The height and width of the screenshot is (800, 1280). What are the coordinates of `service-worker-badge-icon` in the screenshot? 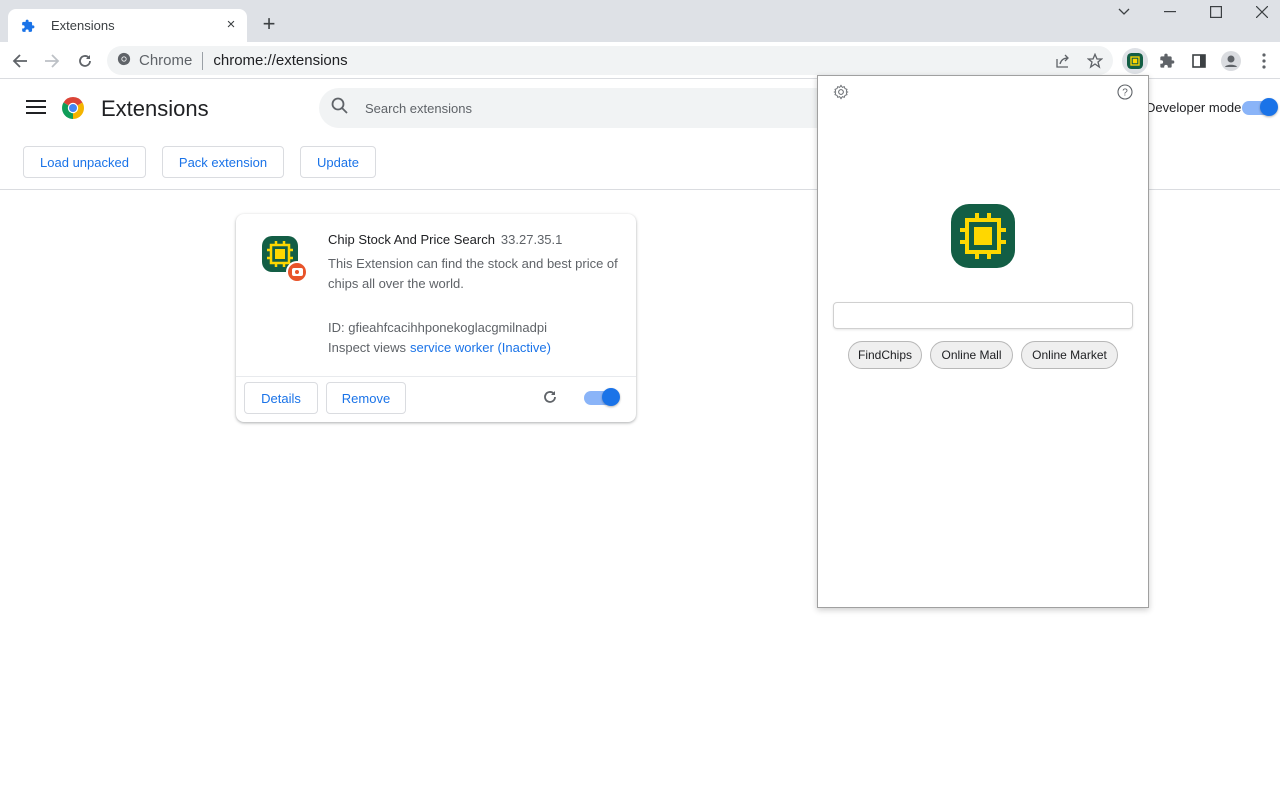 It's located at (297, 272).